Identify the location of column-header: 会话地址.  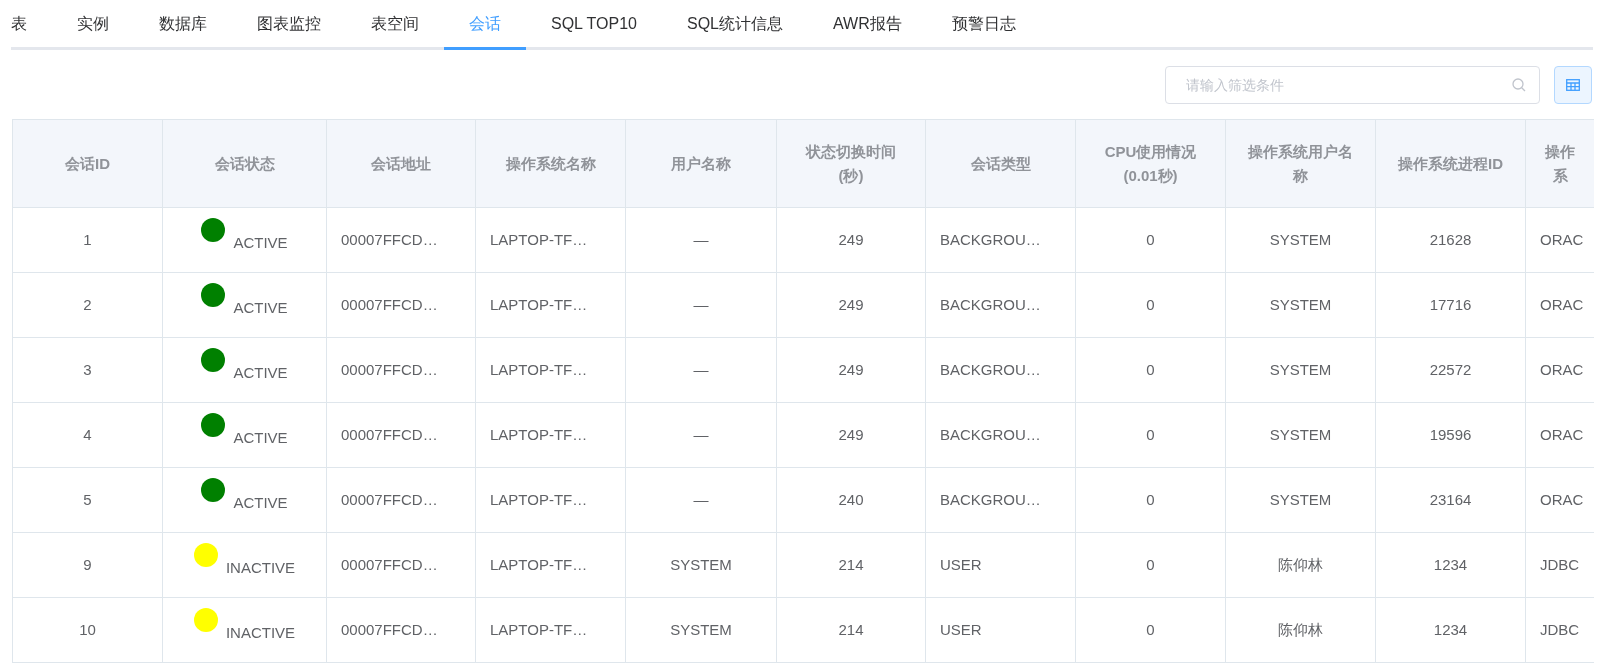
(401, 163).